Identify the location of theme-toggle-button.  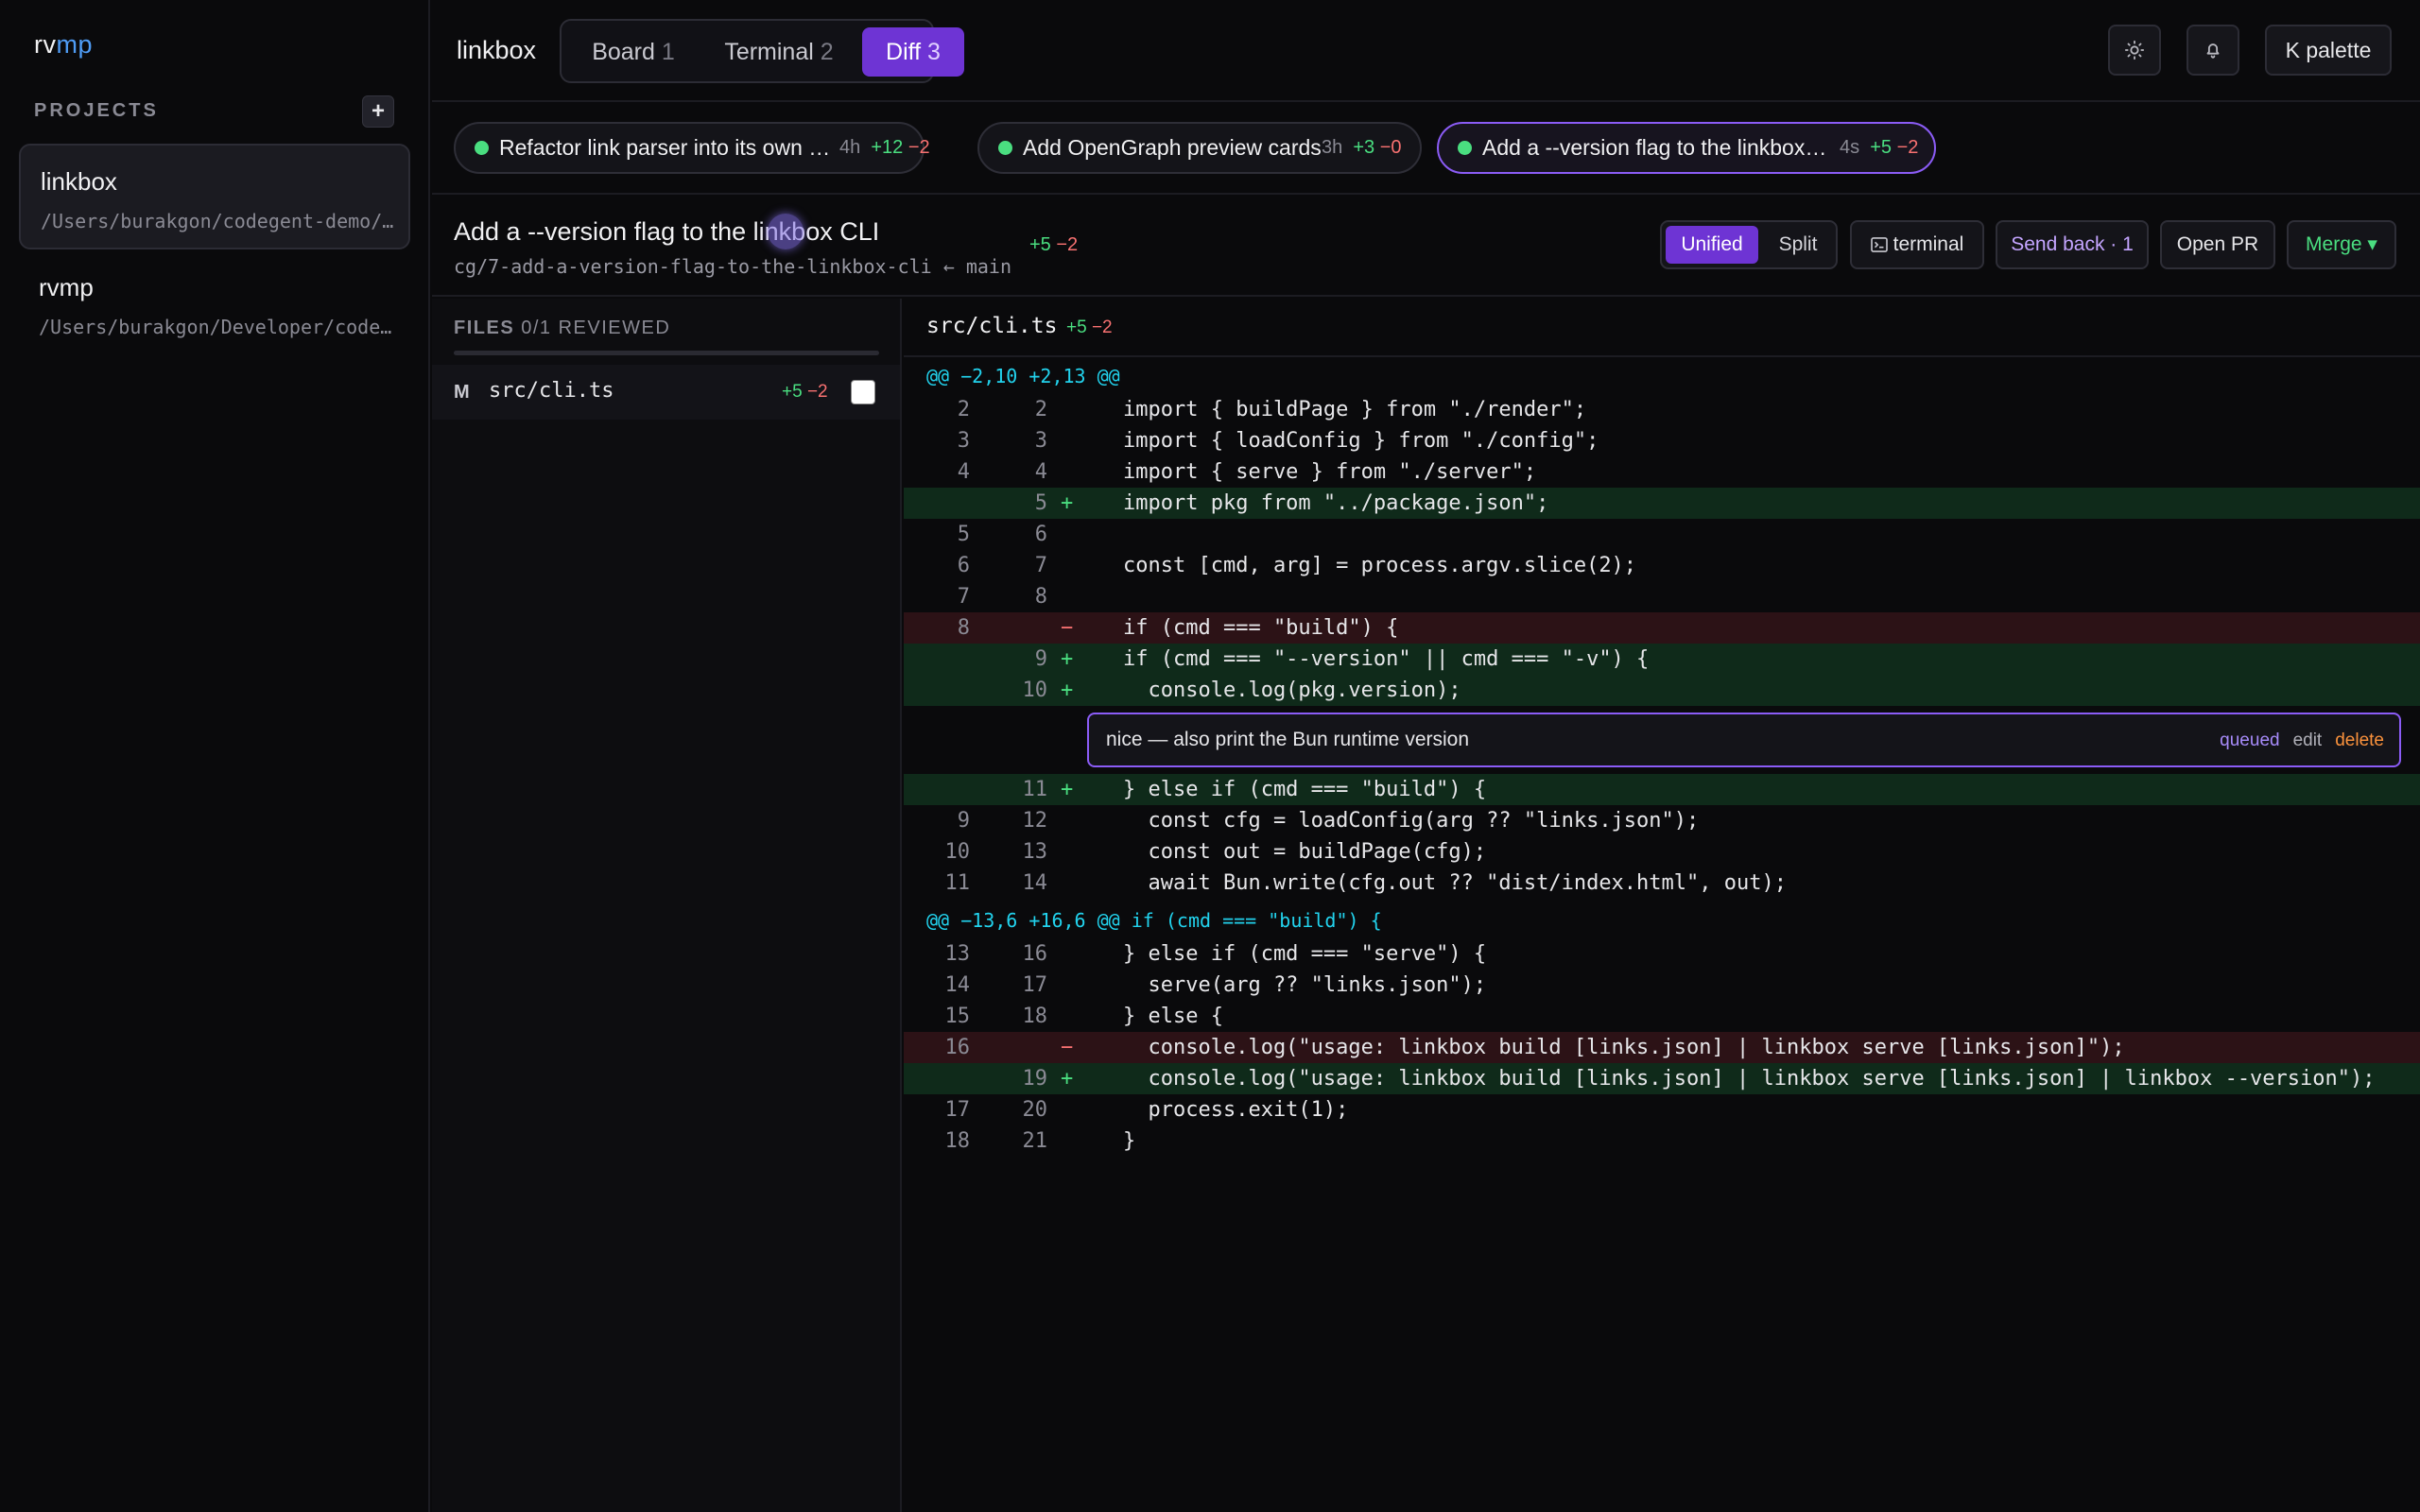
(2134, 50).